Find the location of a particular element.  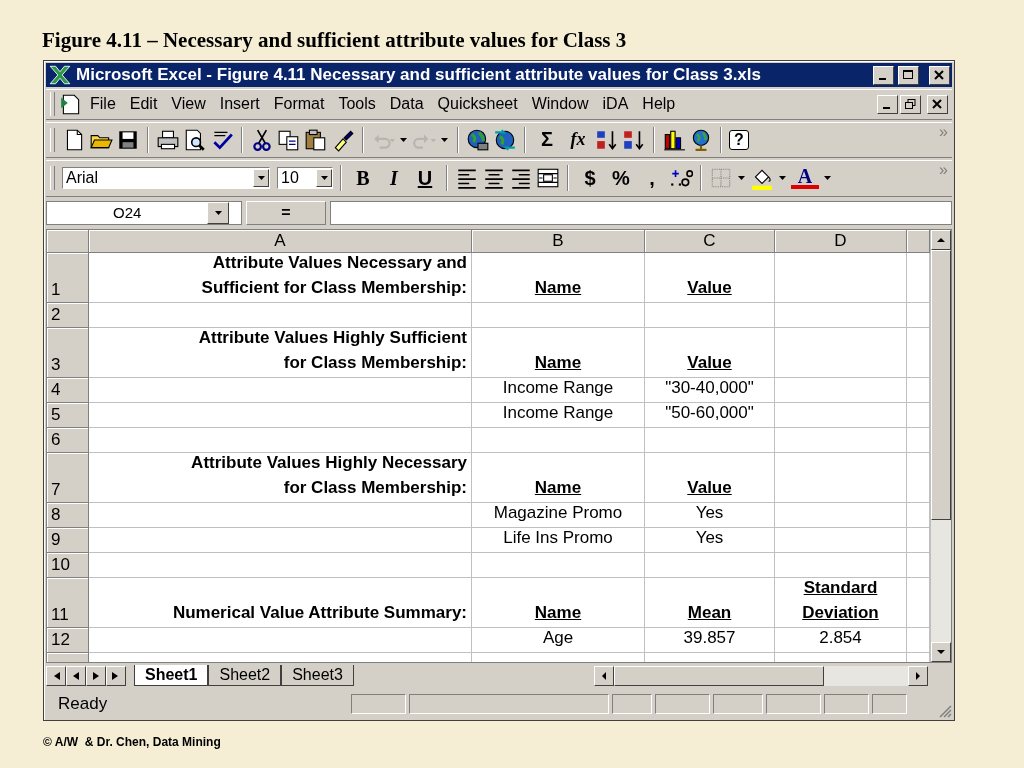

maximize-icon is located at coordinates (908, 75).